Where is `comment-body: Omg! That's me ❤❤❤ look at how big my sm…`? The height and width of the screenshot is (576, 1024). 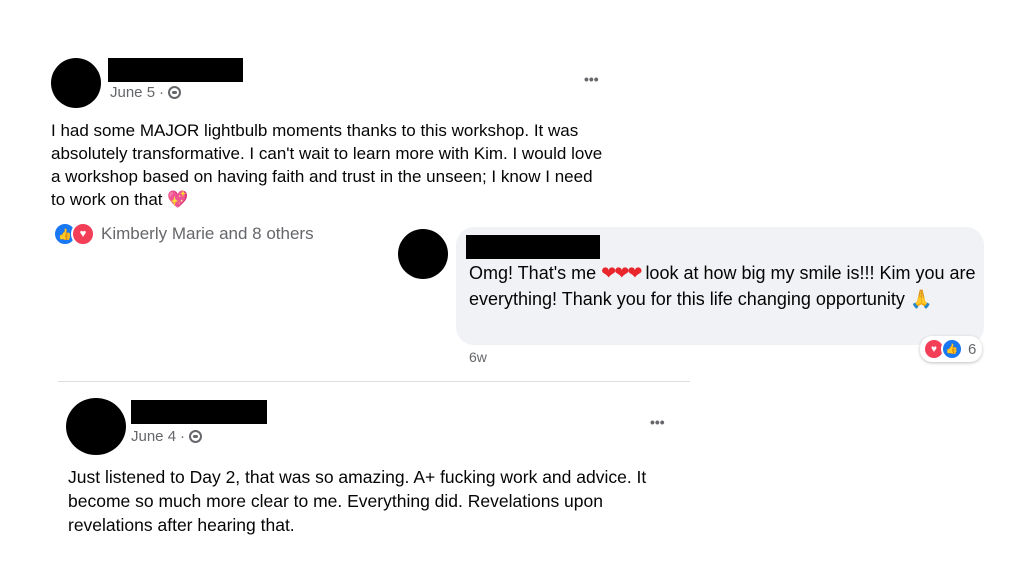
comment-body: Omg! That's me ❤❤❤ look at how big my sm… is located at coordinates (724, 286).